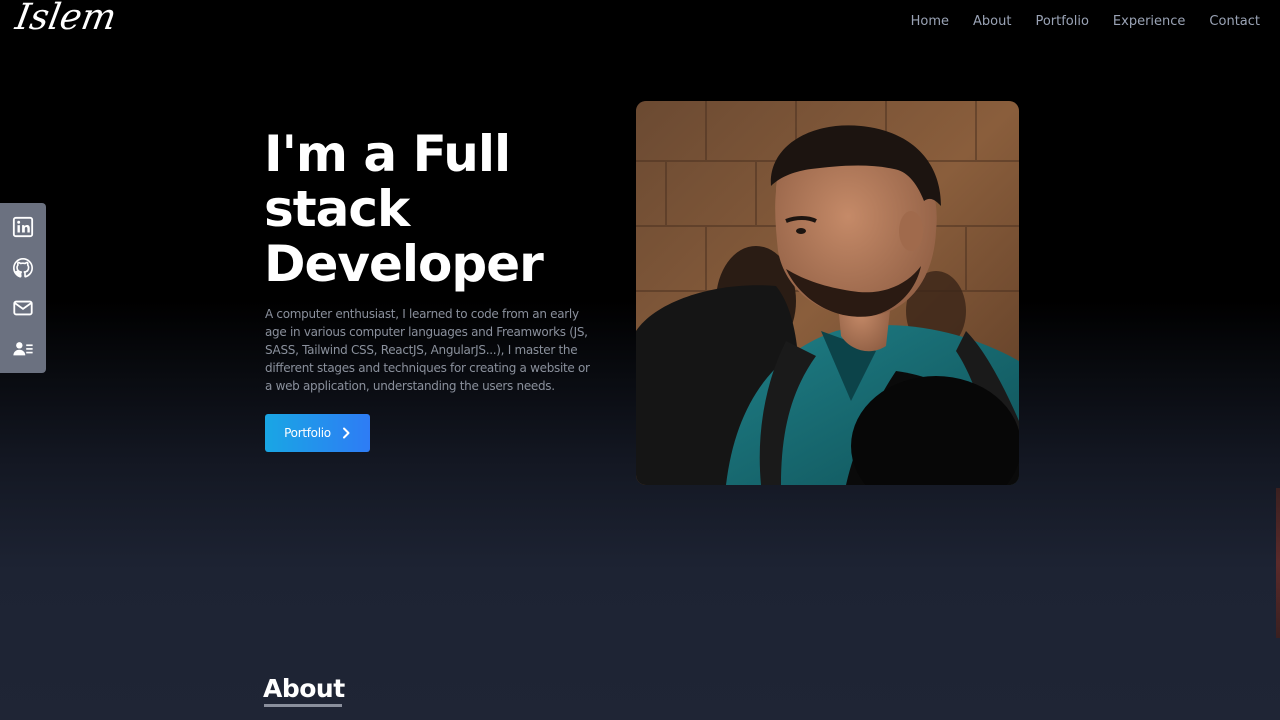 Image resolution: width=1280 pixels, height=720 pixels. What do you see at coordinates (930, 22) in the screenshot?
I see `nav-link-home: Home` at bounding box center [930, 22].